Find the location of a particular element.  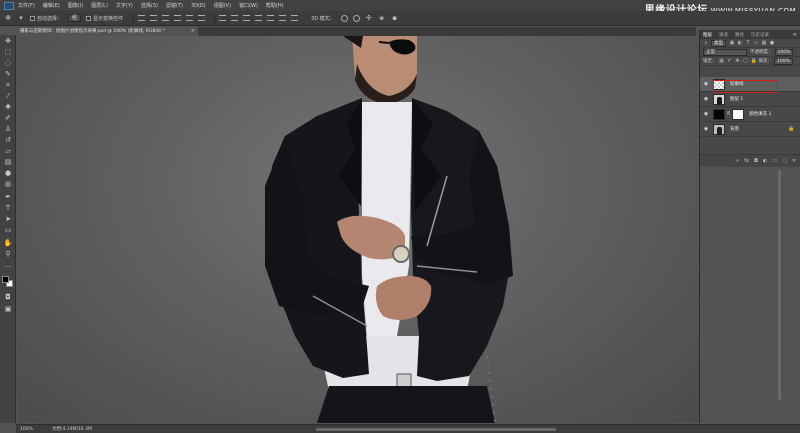

eyedropper-tool-icon: ⁄ is located at coordinates (8, 96).